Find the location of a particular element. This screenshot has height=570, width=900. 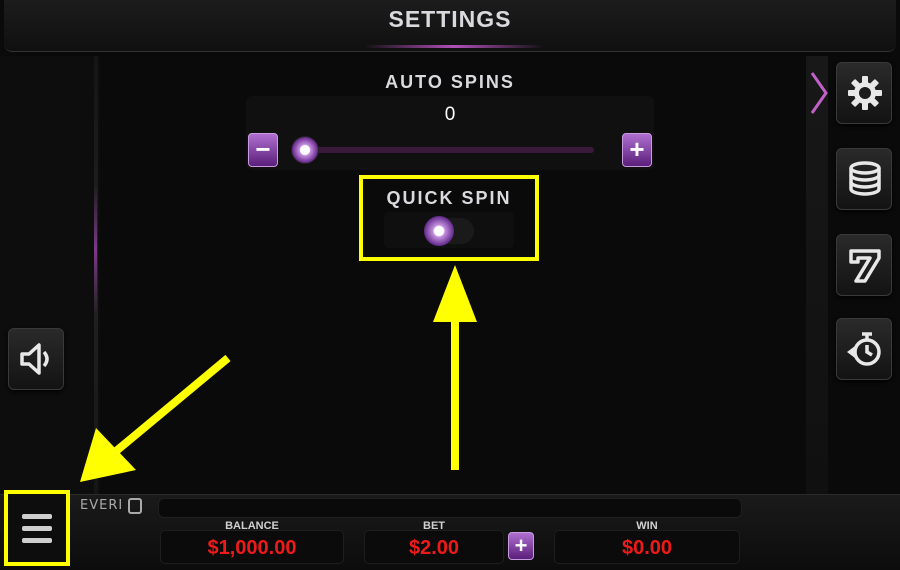

auto-spins-slider-thumb is located at coordinates (305, 150).